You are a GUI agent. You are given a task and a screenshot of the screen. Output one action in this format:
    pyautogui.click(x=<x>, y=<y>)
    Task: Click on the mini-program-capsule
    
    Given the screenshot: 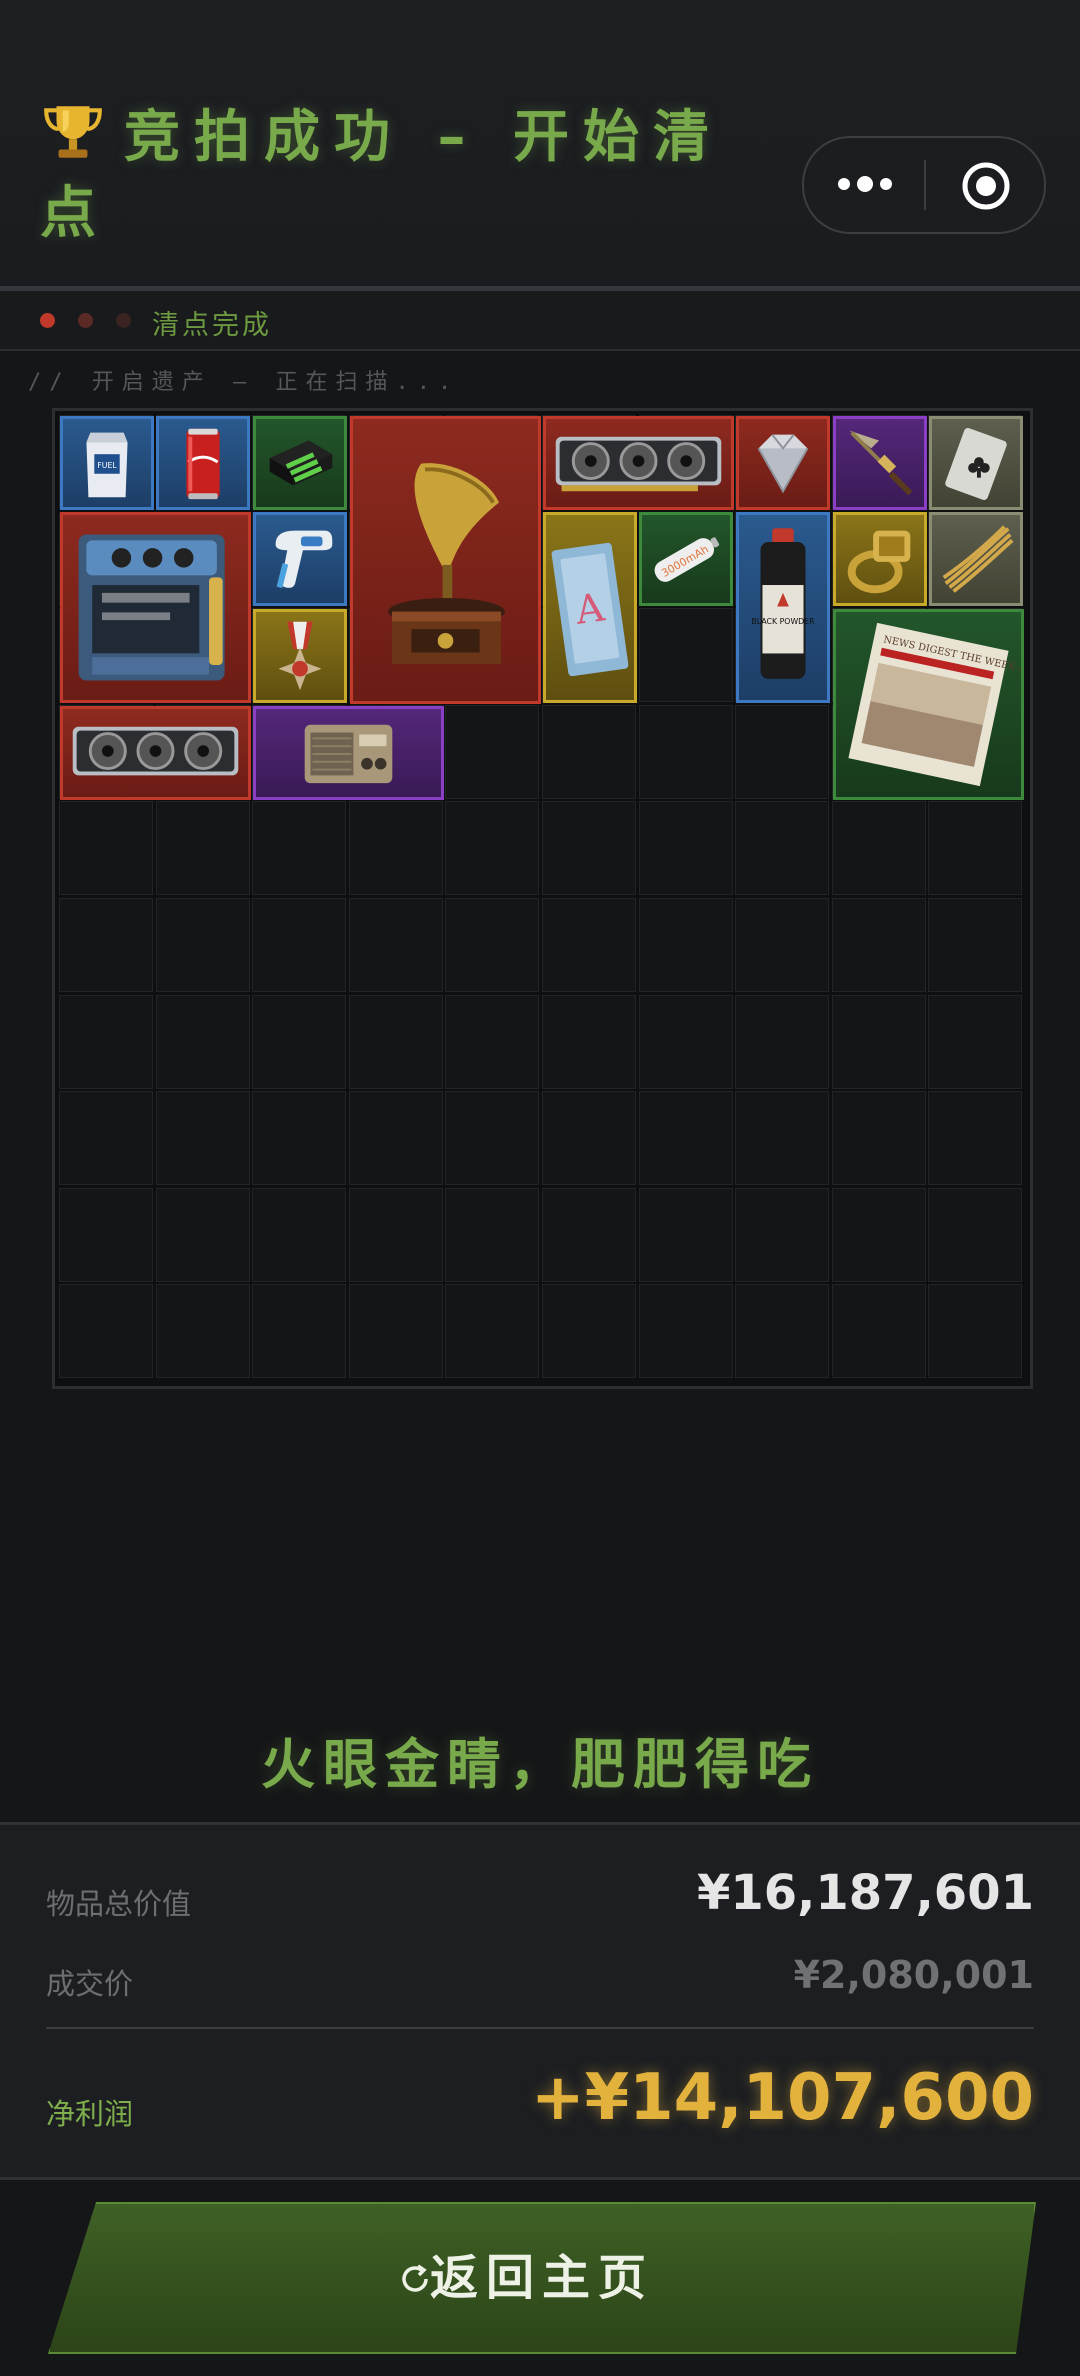 What is the action you would take?
    pyautogui.click(x=924, y=185)
    